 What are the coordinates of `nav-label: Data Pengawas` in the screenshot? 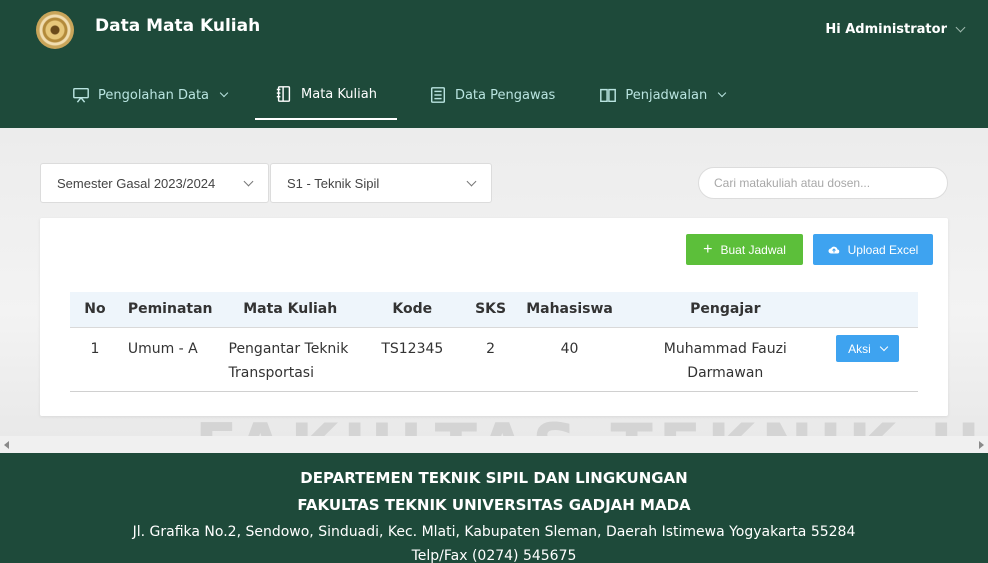 It's located at (505, 95).